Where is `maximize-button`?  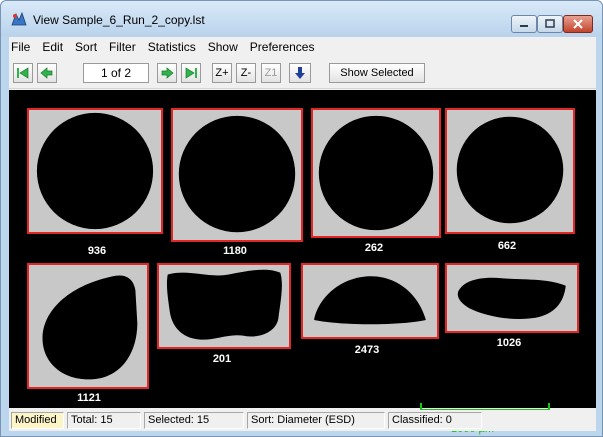 maximize-button is located at coordinates (550, 24).